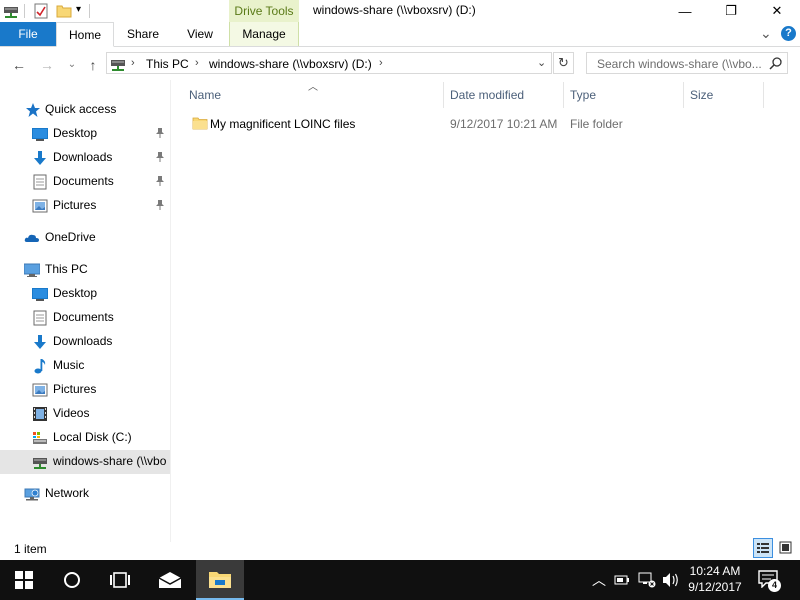 The image size is (800, 600). I want to click on breadcrumb-this-pc: This PC, so click(167, 64).